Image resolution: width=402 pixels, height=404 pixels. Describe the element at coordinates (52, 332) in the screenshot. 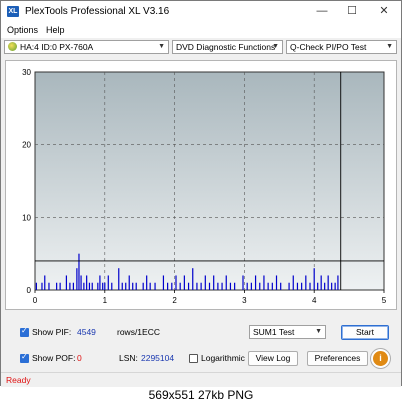

I see `show-pif-label: Show PIF:` at that location.